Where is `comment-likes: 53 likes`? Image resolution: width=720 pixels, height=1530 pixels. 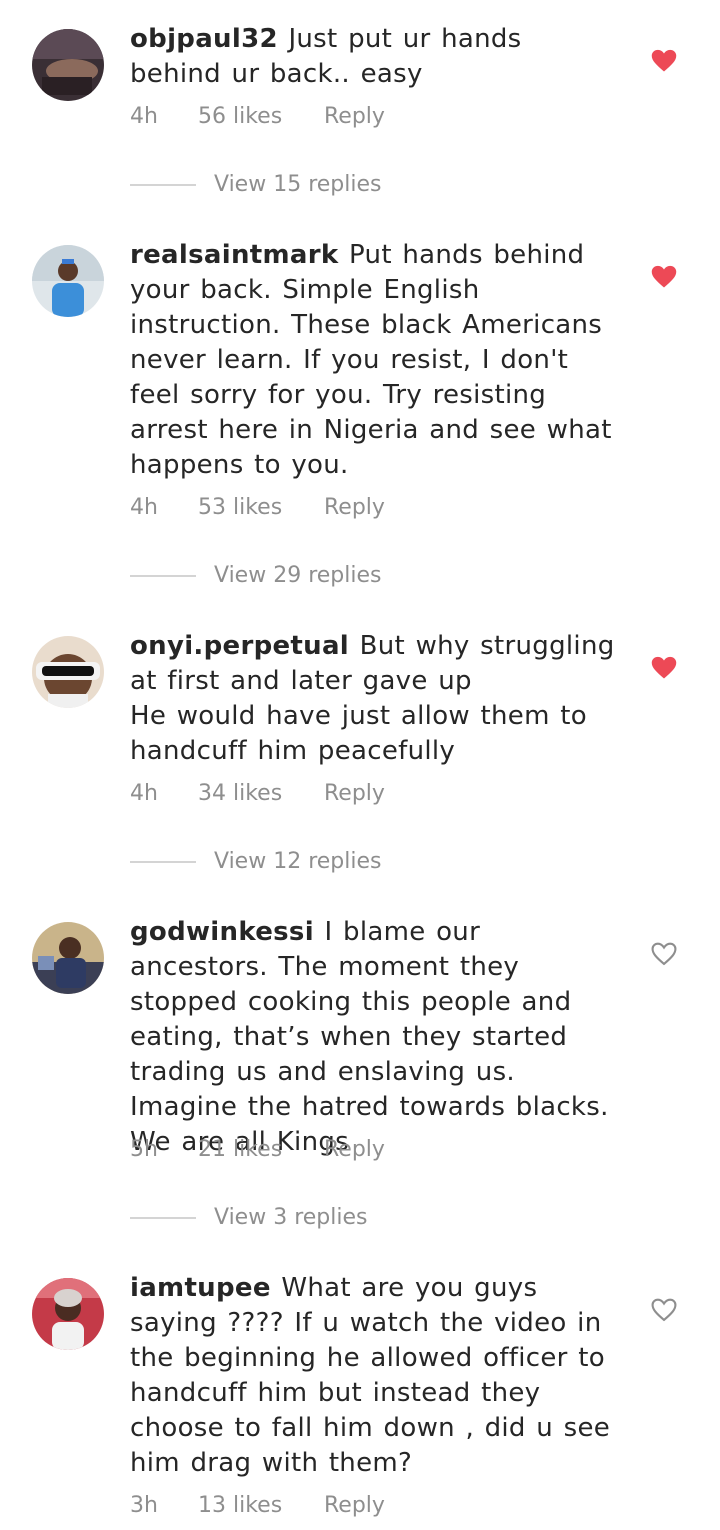
comment-likes: 53 likes is located at coordinates (240, 508).